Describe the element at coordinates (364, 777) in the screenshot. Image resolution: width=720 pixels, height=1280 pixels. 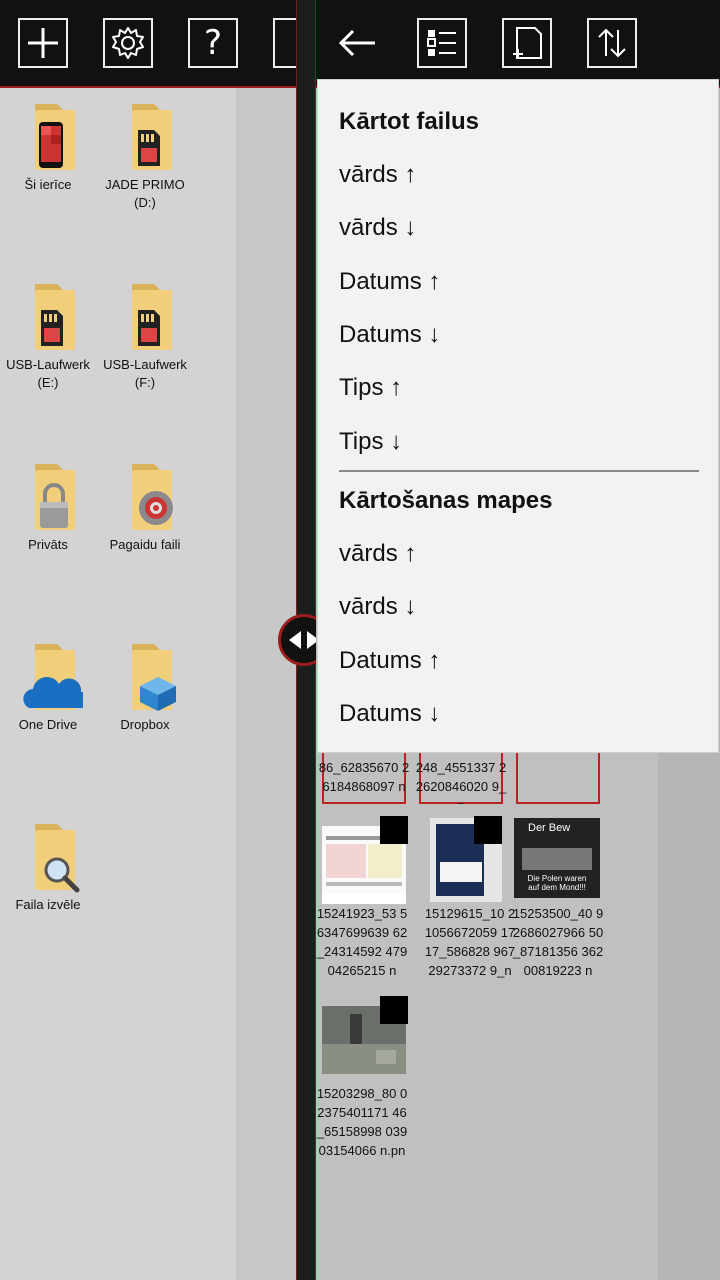
I see `file-name: 86_62835670 26184868097 n` at that location.